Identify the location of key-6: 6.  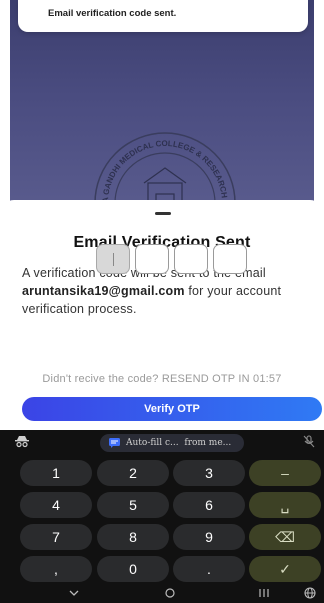
(209, 505).